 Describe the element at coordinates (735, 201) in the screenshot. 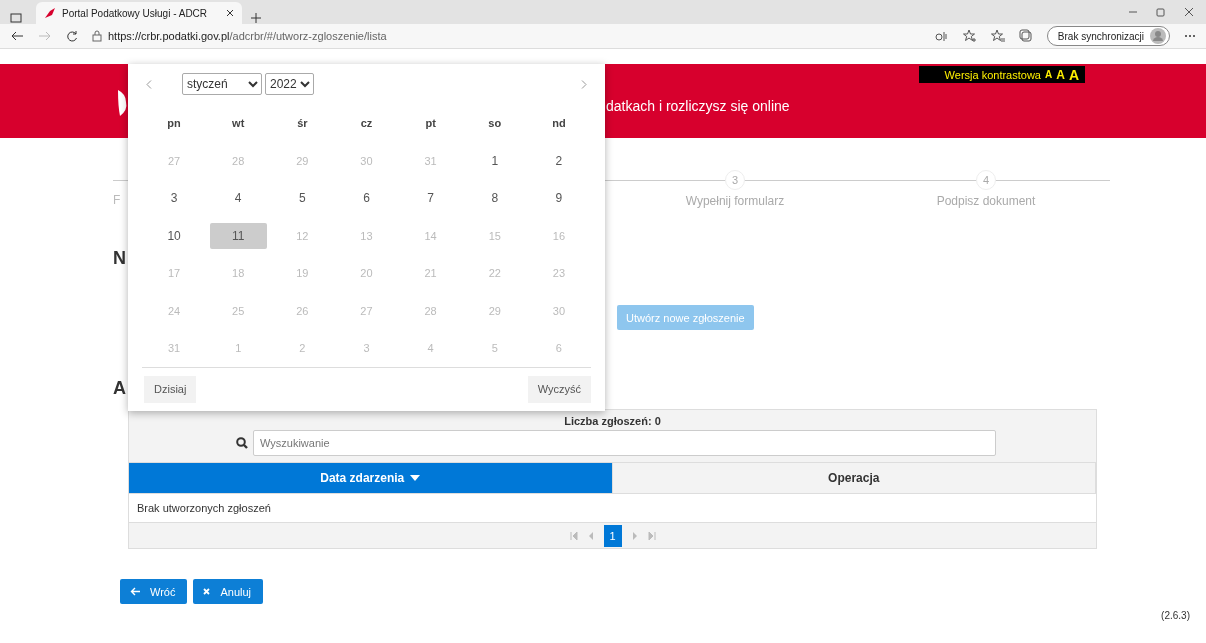

I see `step-label: Wypełnij formularz` at that location.